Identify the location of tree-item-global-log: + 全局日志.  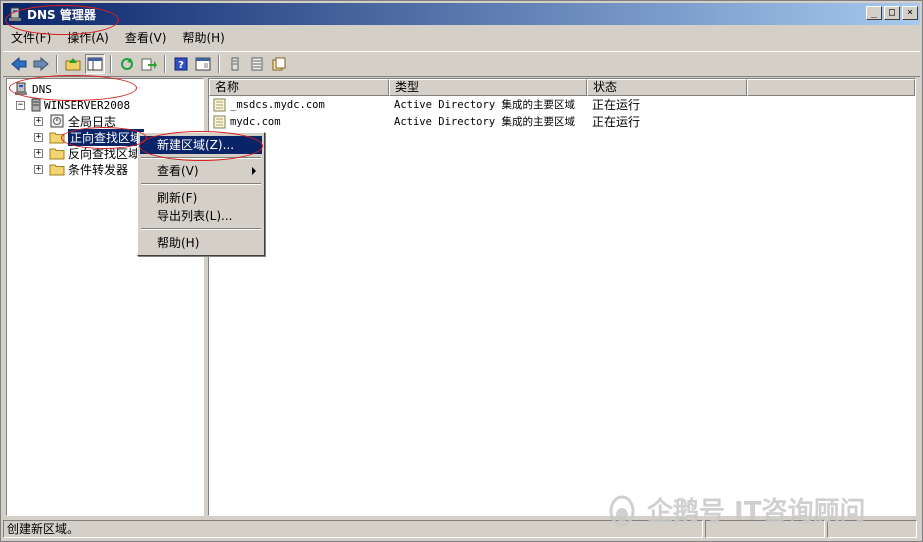
(75, 121).